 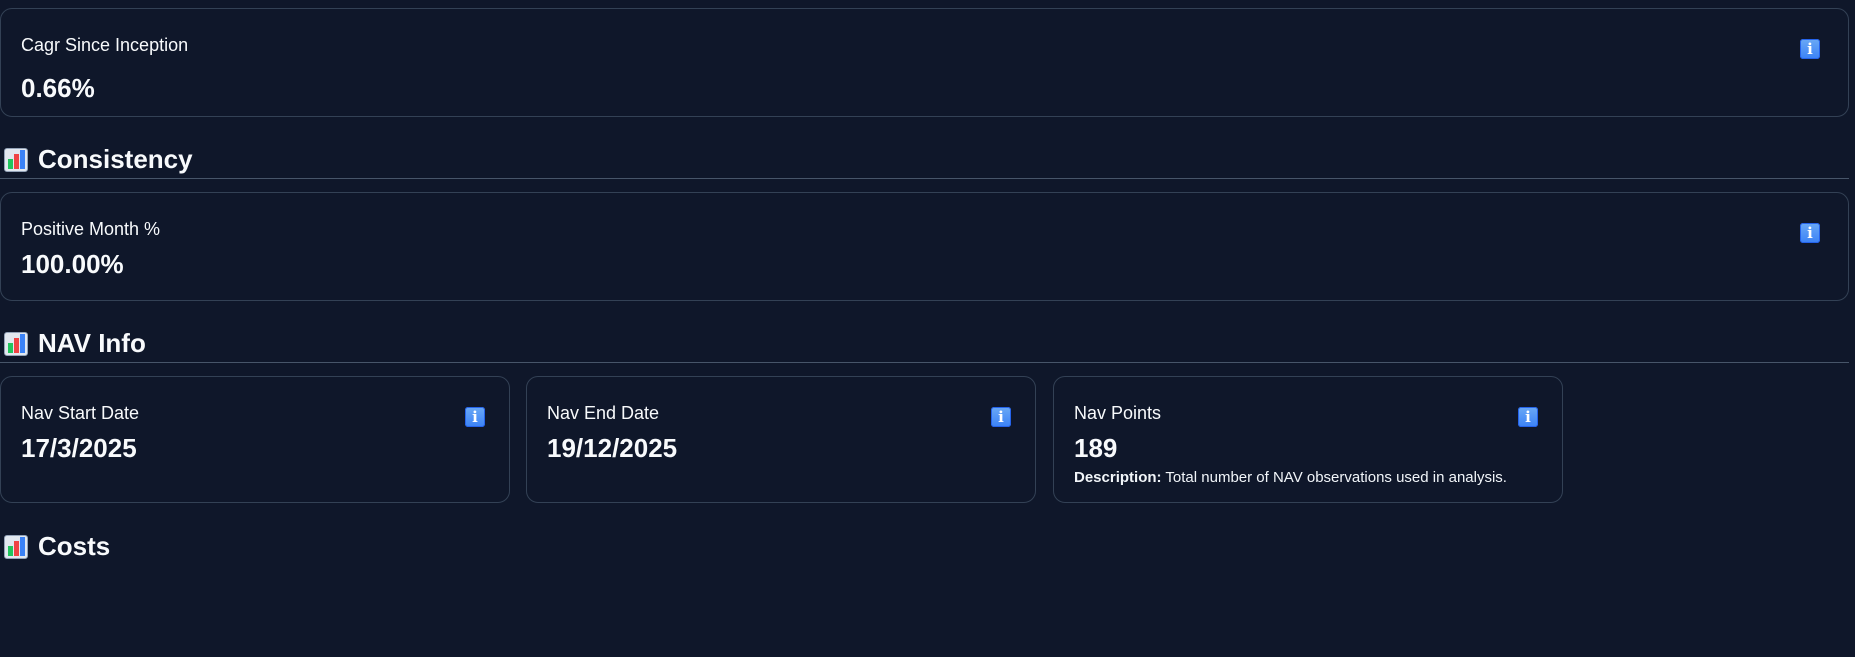 I want to click on nav-start-date-card: Nav Start Date 17/3/2025 i, so click(x=255, y=439).